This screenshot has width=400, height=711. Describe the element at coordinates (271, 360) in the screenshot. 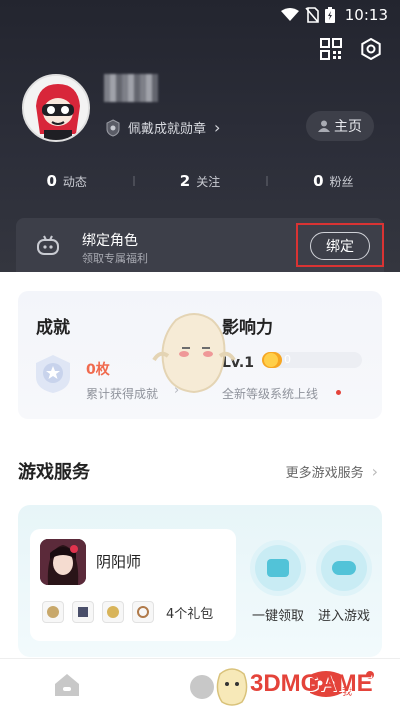

I see `coin-icon` at that location.